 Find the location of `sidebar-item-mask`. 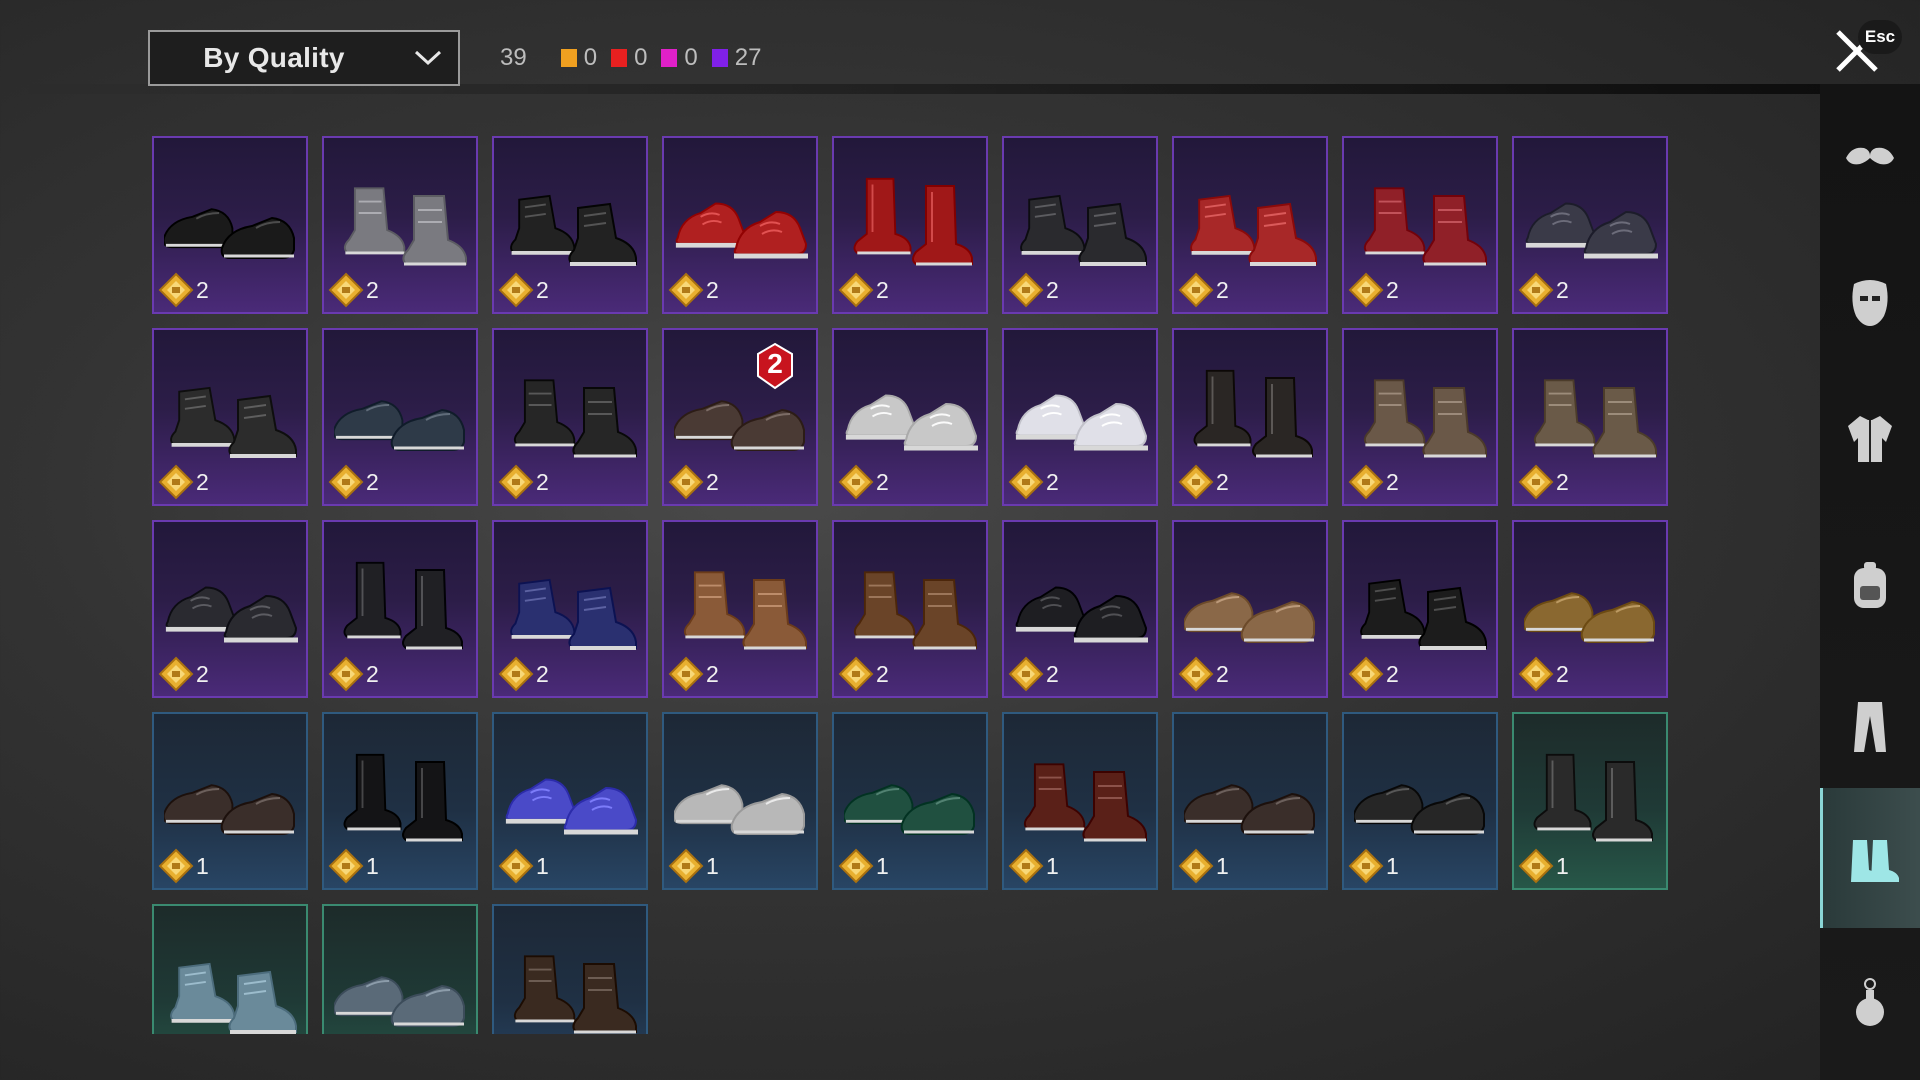

sidebar-item-mask is located at coordinates (1870, 302).